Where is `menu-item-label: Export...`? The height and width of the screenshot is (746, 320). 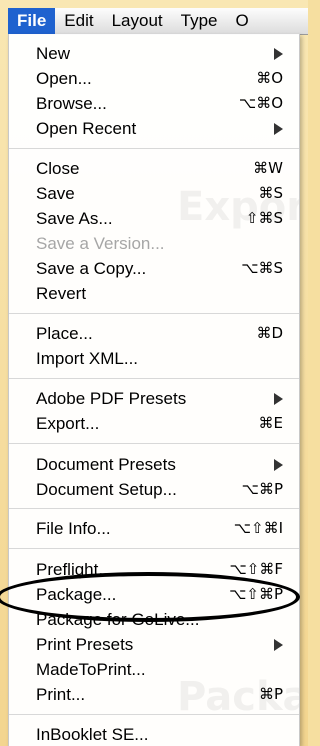
menu-item-label: Export... is located at coordinates (68, 423).